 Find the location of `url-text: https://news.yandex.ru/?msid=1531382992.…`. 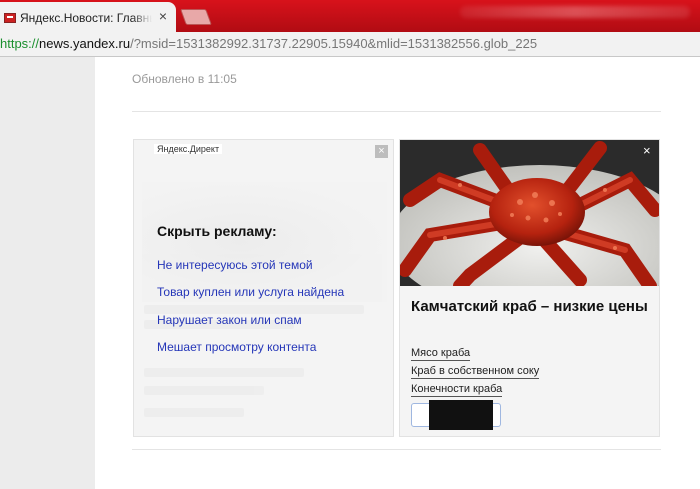

url-text: https://news.yandex.ru/?msid=1531382992.… is located at coordinates (268, 43).